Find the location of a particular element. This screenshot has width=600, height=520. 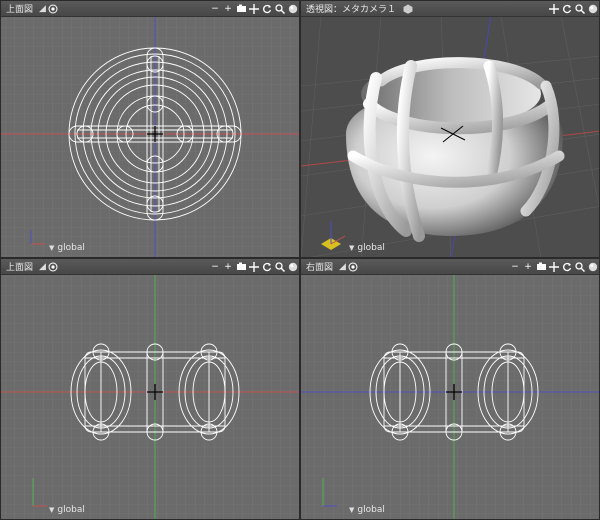

cube-icon is located at coordinates (408, 9).